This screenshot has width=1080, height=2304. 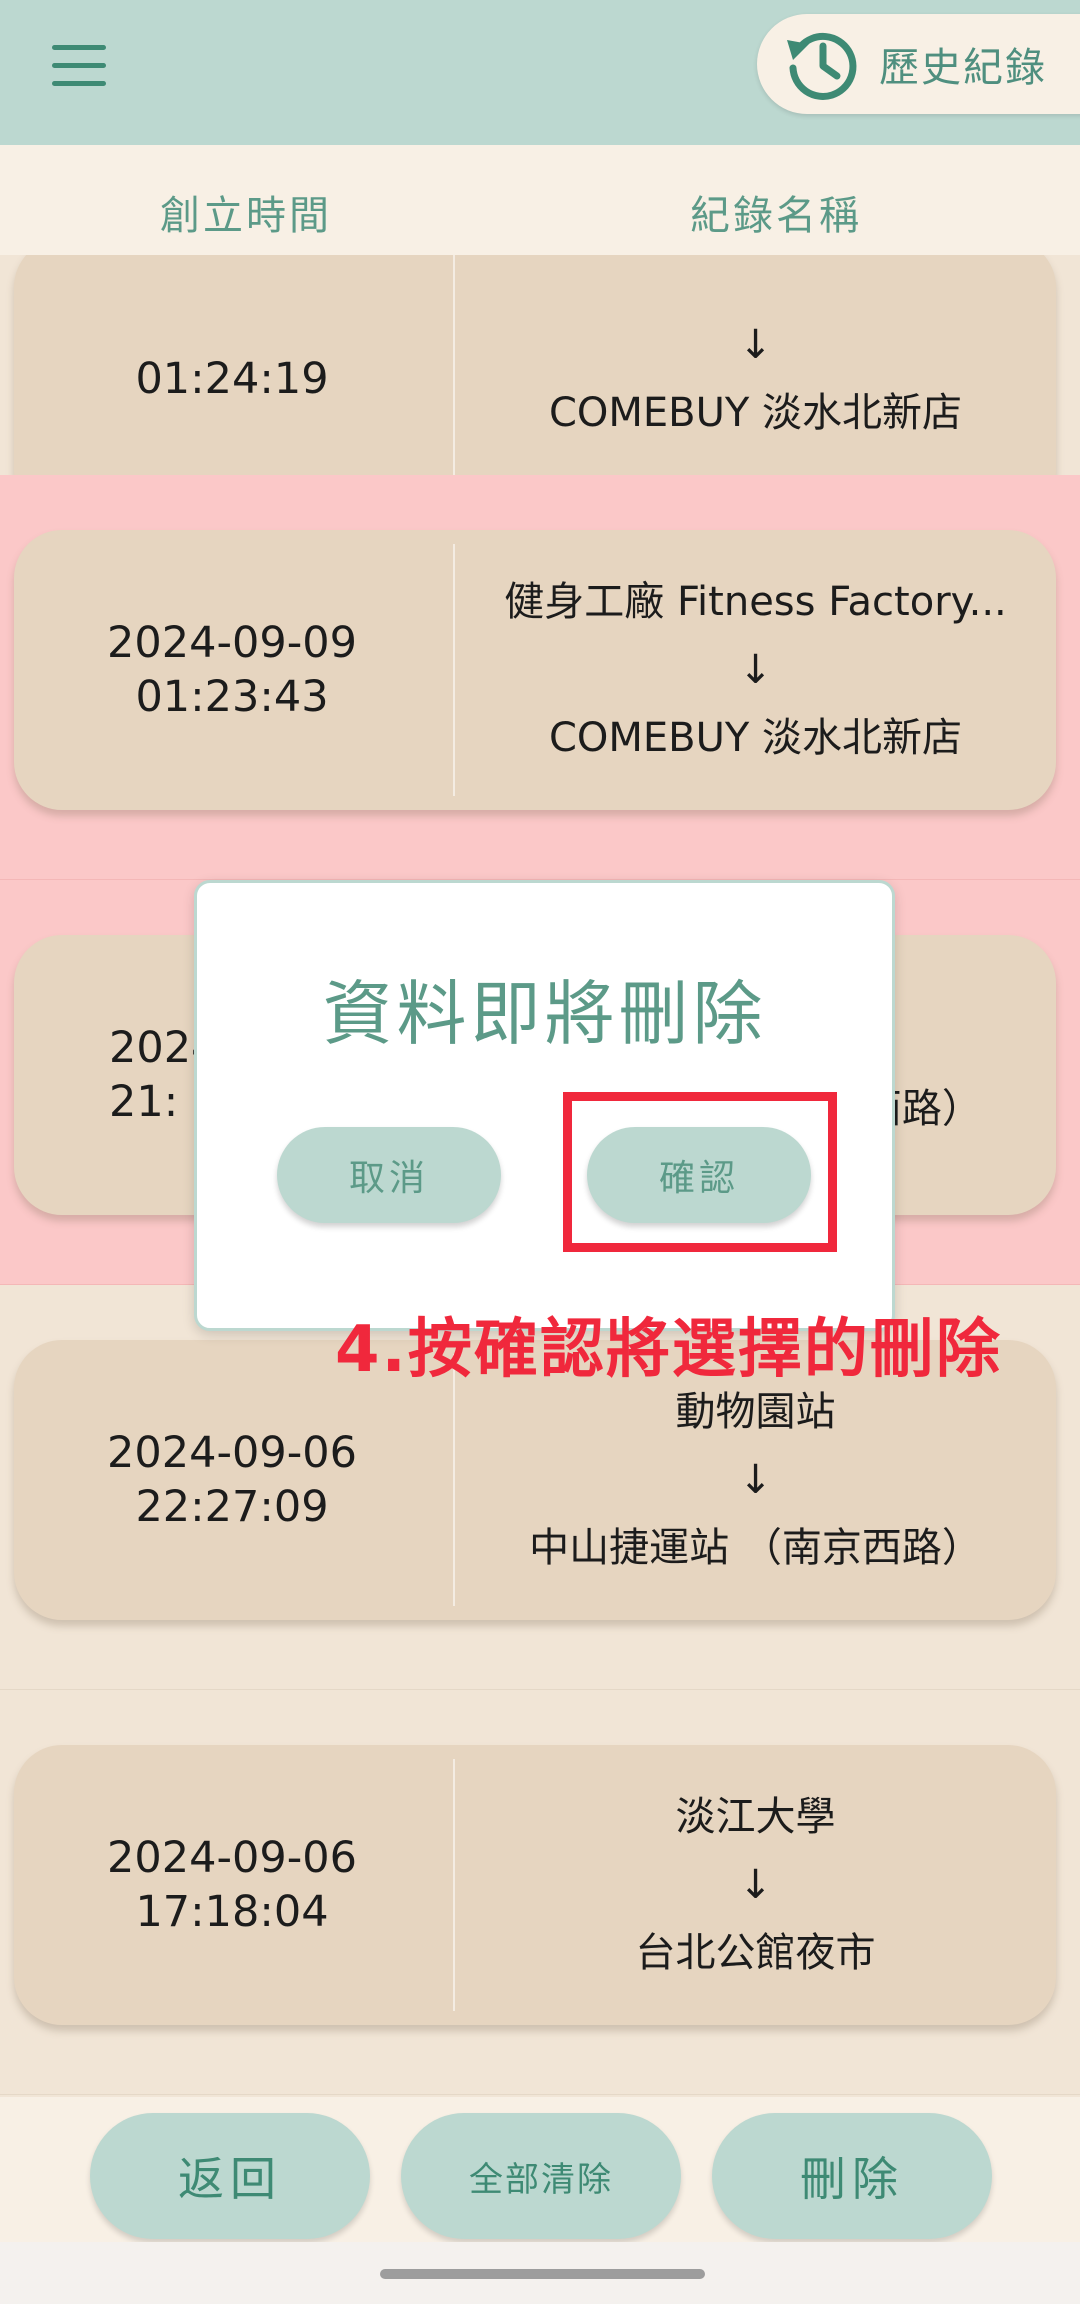 What do you see at coordinates (822, 66) in the screenshot?
I see `history-icon` at bounding box center [822, 66].